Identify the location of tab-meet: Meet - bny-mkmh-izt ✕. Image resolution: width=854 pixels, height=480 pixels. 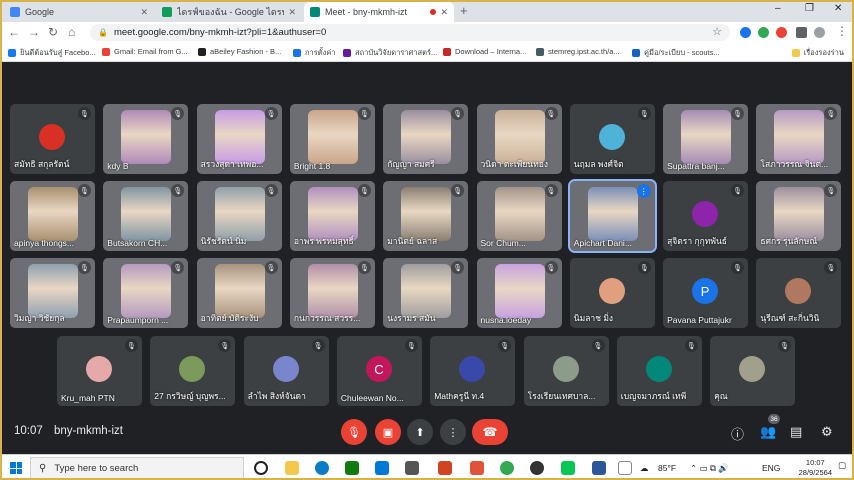
(379, 12).